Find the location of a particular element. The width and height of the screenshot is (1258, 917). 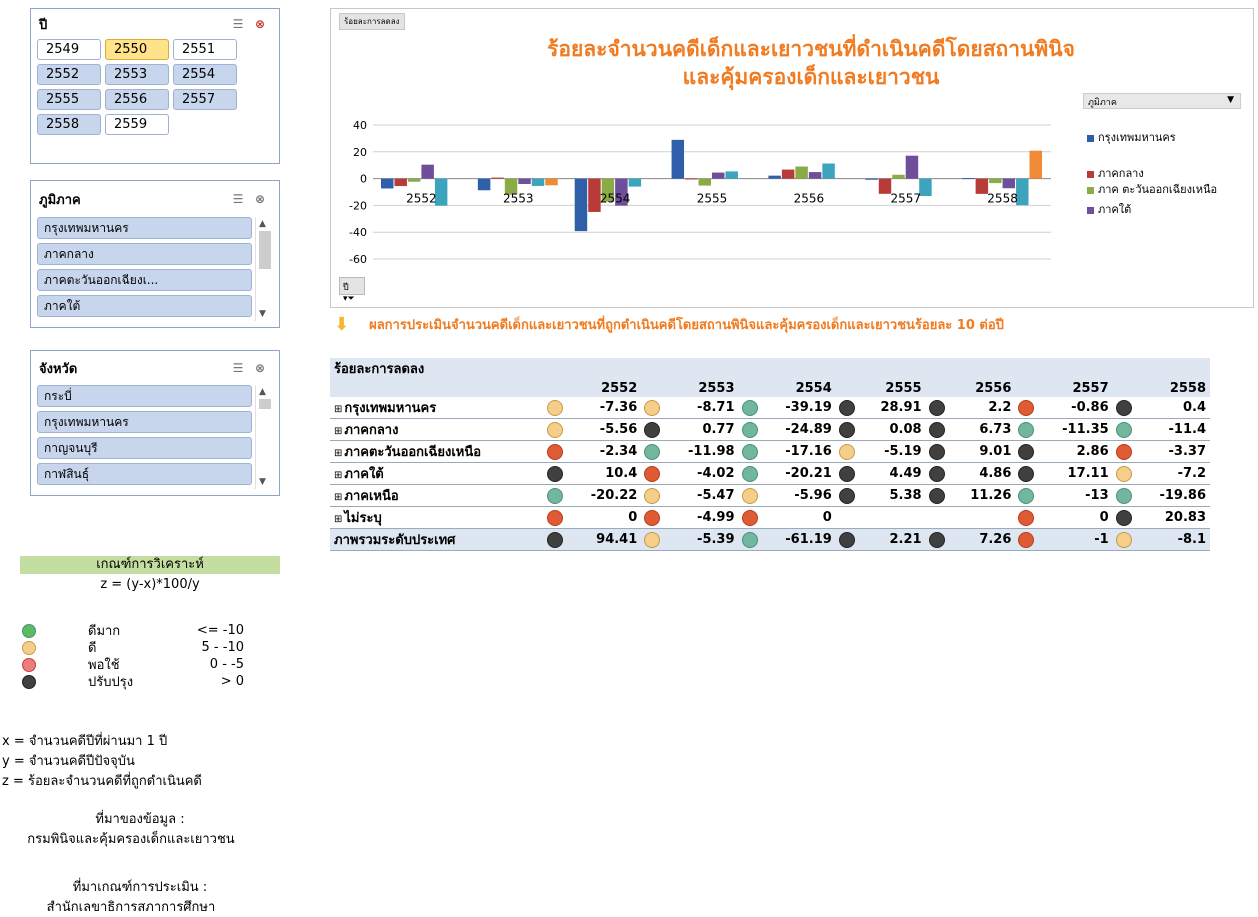

year-item-2558: 2558 is located at coordinates (69, 124).